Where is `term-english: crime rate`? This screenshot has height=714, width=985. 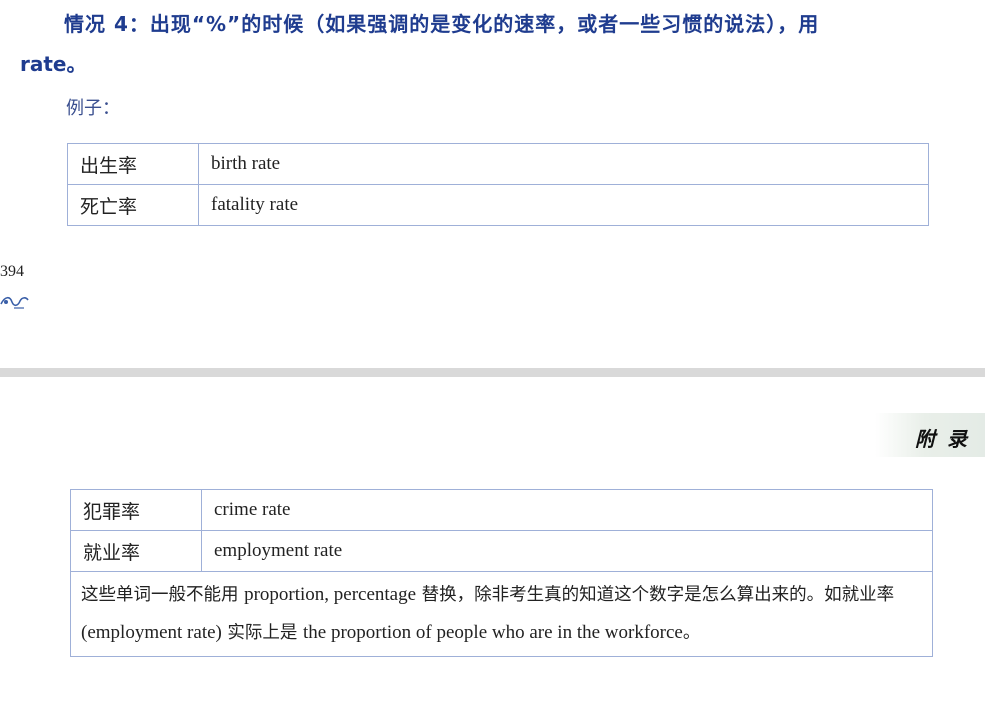 term-english: crime rate is located at coordinates (567, 510).